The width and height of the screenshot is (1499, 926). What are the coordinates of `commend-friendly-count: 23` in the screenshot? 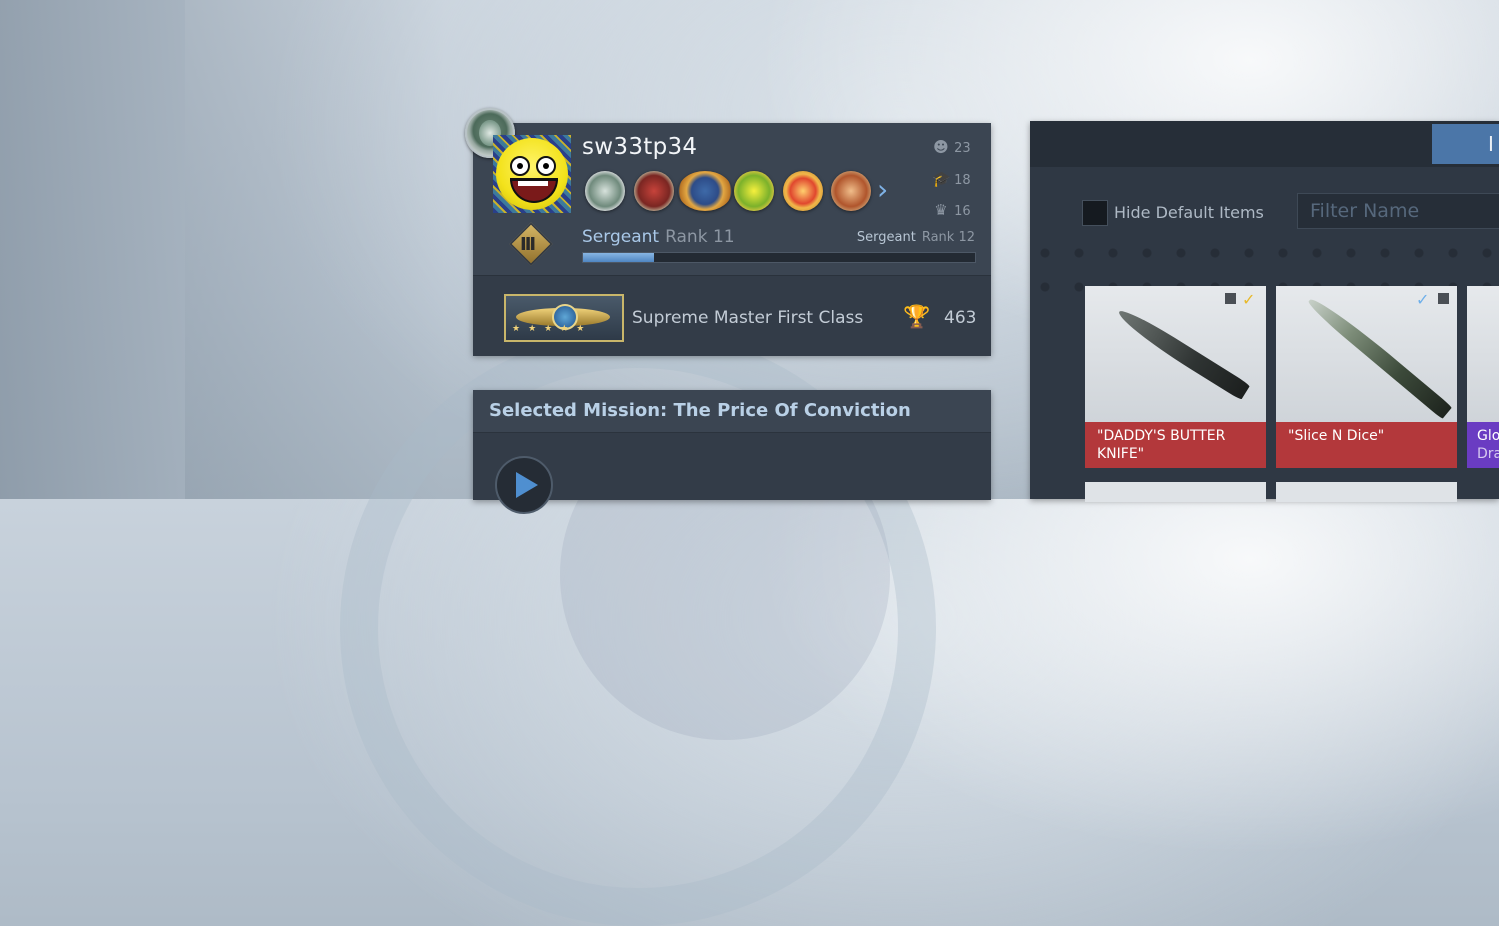 It's located at (962, 148).